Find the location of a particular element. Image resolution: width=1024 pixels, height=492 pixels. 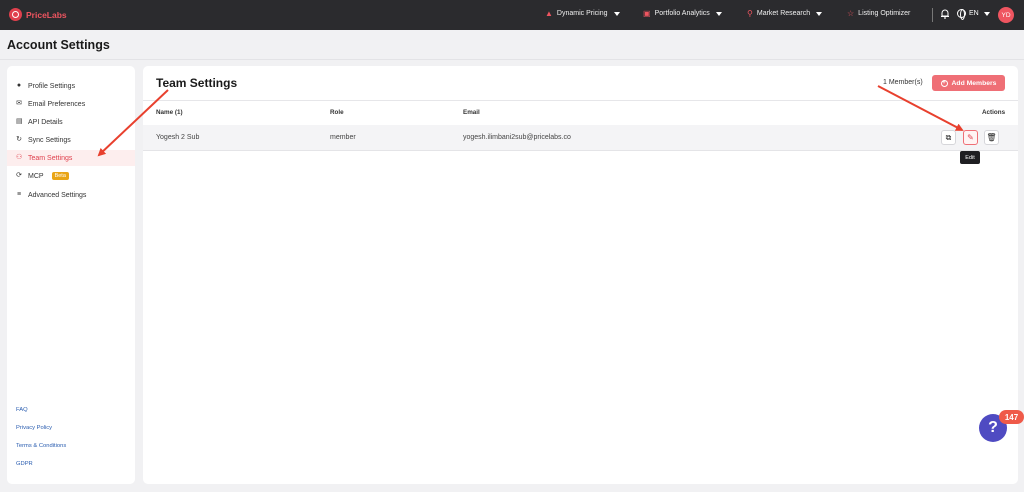

nav-listing-optimizer: ☆ Listing Optimizer is located at coordinates (878, 13).